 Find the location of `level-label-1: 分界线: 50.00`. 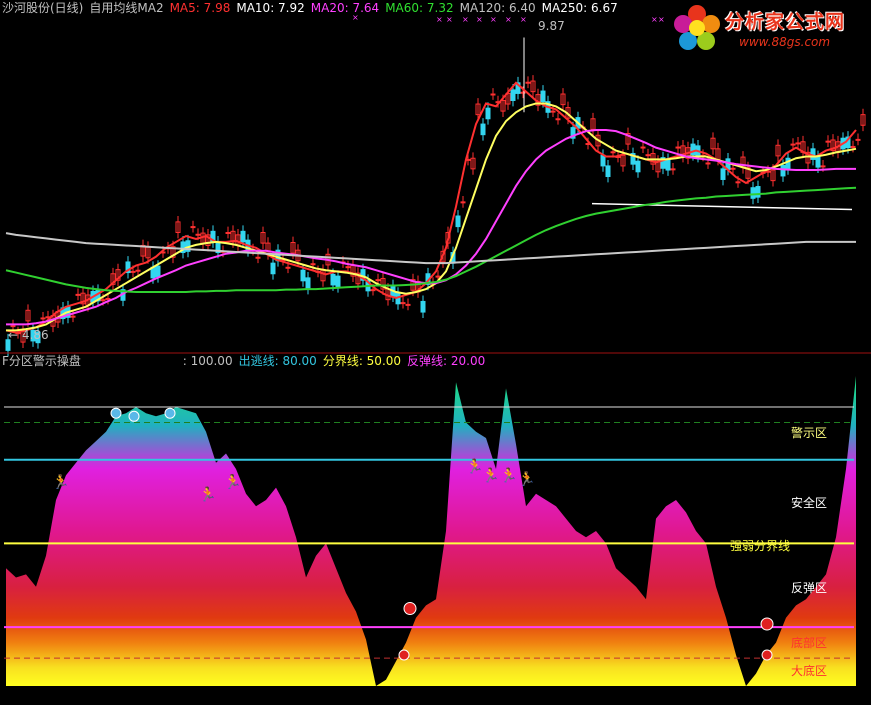

level-label-1: 分界线: 50.00 is located at coordinates (362, 361).